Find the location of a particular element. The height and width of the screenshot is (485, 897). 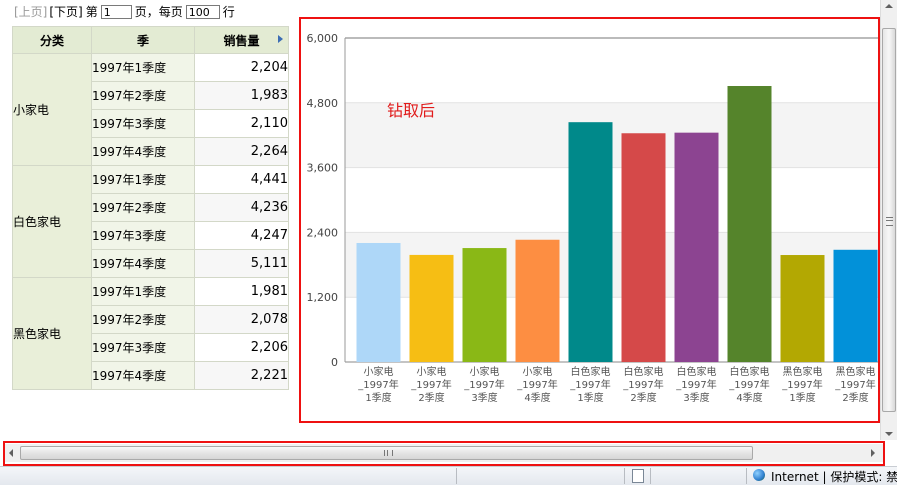

internet-zone-globe-icon is located at coordinates (759, 475).